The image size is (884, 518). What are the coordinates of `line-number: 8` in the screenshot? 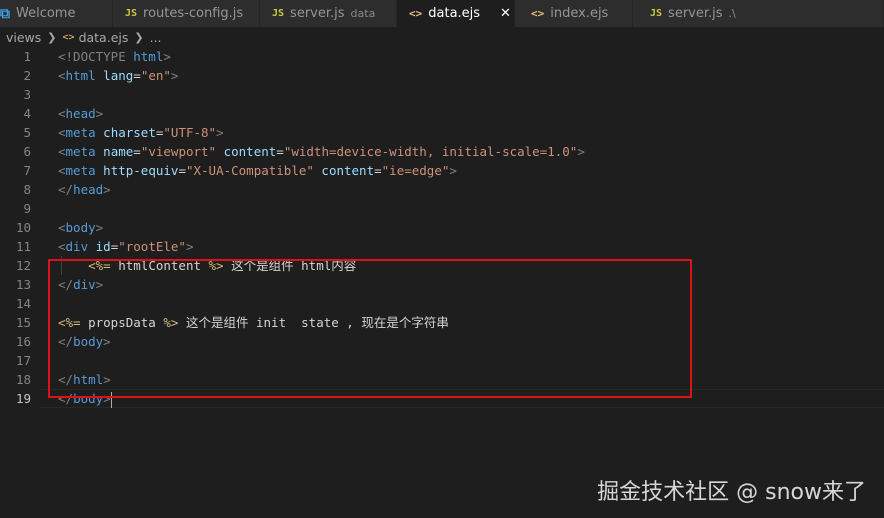 It's located at (27, 189).